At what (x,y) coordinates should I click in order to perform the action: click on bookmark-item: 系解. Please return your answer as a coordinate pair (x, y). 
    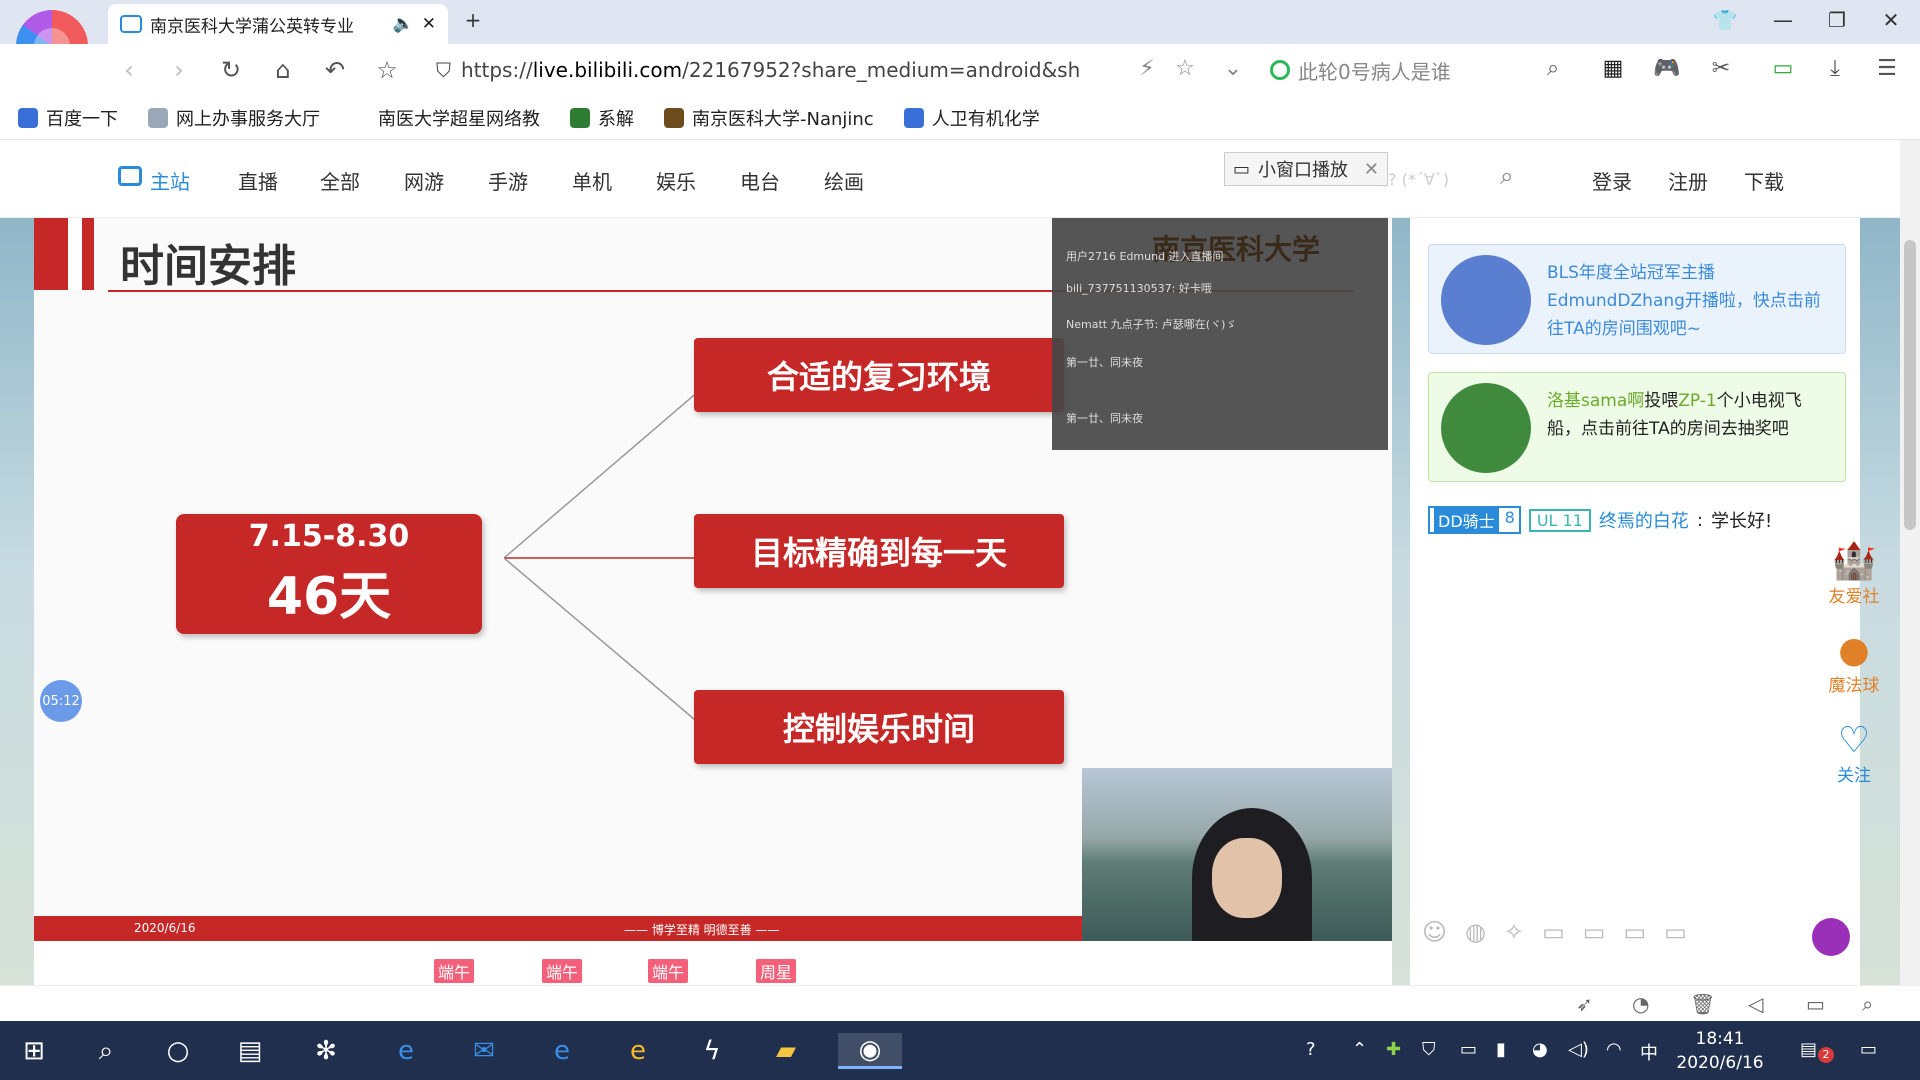
    Looking at the image, I should click on (602, 118).